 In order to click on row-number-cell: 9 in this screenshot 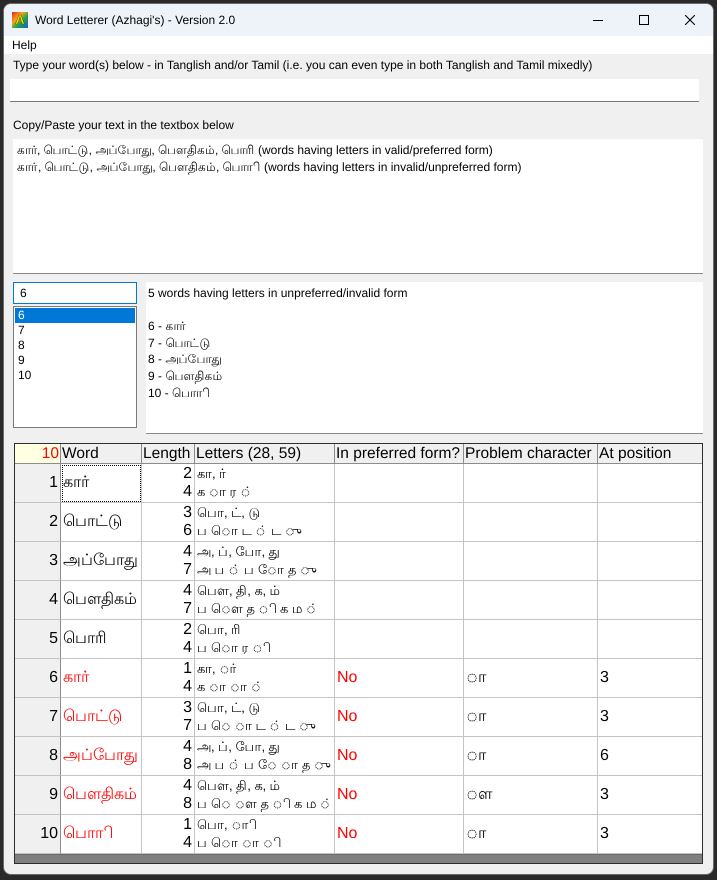, I will do `click(38, 795)`.